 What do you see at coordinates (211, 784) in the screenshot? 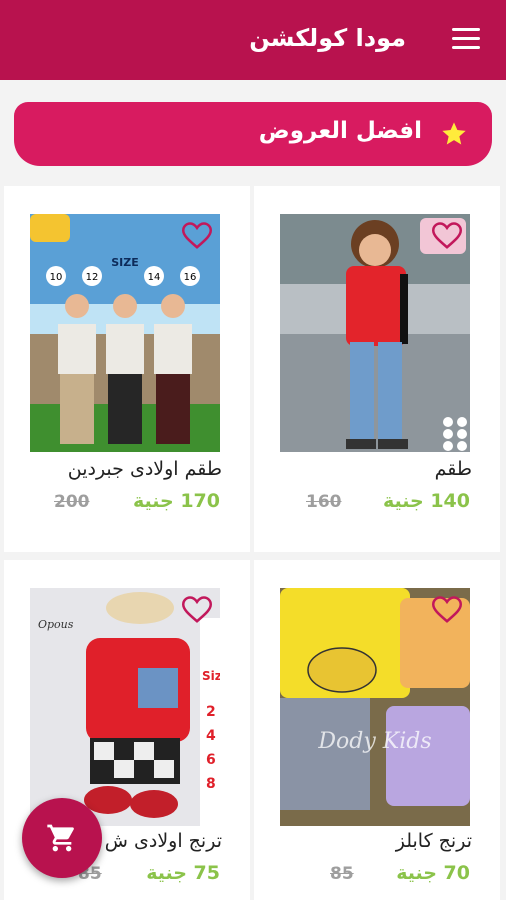
I see `size-tag: 8` at bounding box center [211, 784].